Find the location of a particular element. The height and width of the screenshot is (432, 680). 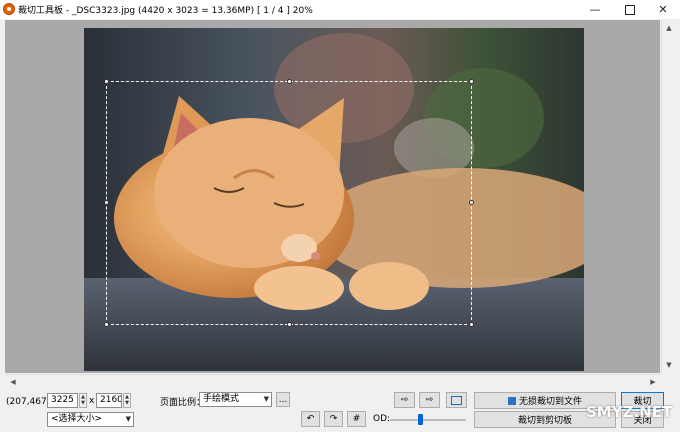

od-slider-thumb is located at coordinates (420, 419).